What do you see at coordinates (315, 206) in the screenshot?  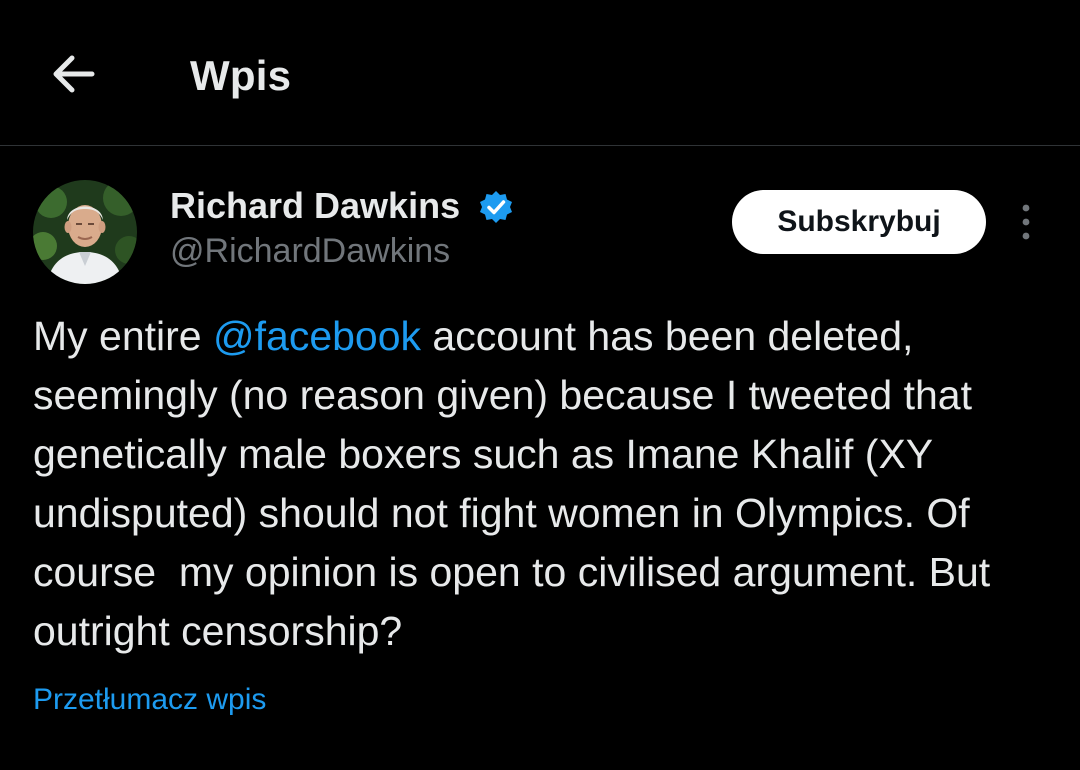 I see `author-display-name: Richard Dawkins` at bounding box center [315, 206].